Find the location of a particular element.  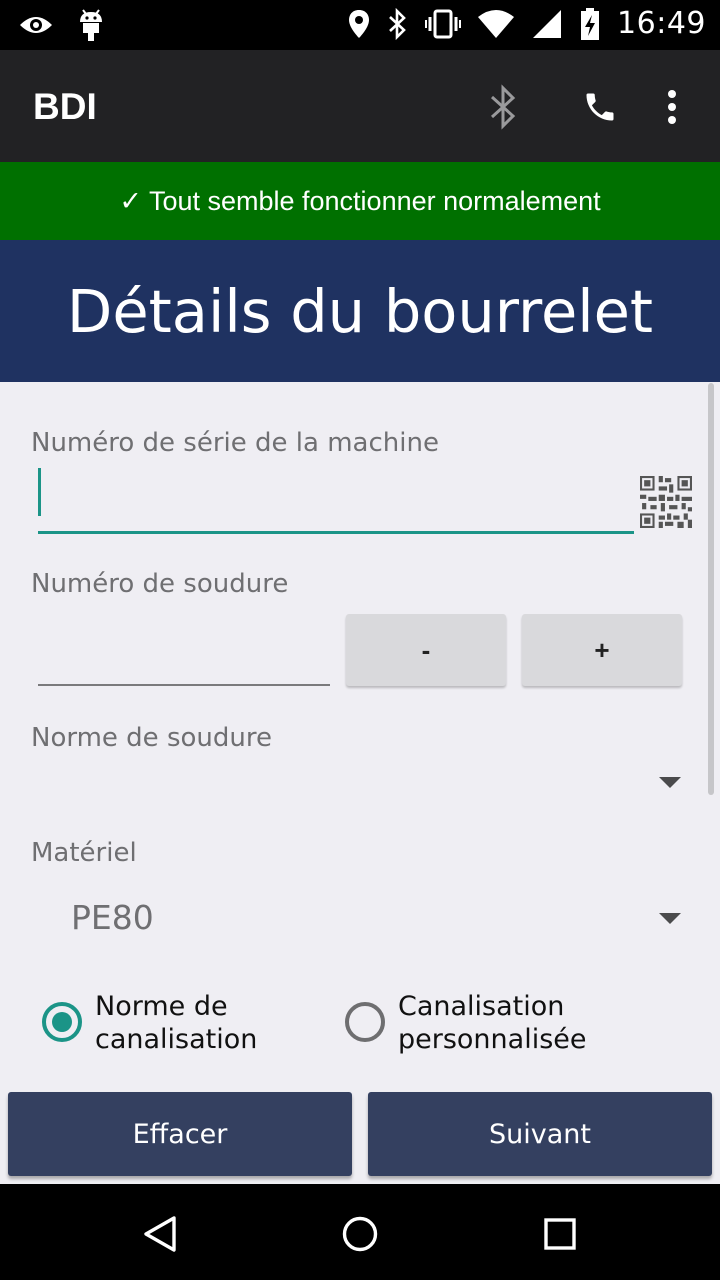

radio-pipe-standard: Norme de canalisation is located at coordinates (188, 1025).